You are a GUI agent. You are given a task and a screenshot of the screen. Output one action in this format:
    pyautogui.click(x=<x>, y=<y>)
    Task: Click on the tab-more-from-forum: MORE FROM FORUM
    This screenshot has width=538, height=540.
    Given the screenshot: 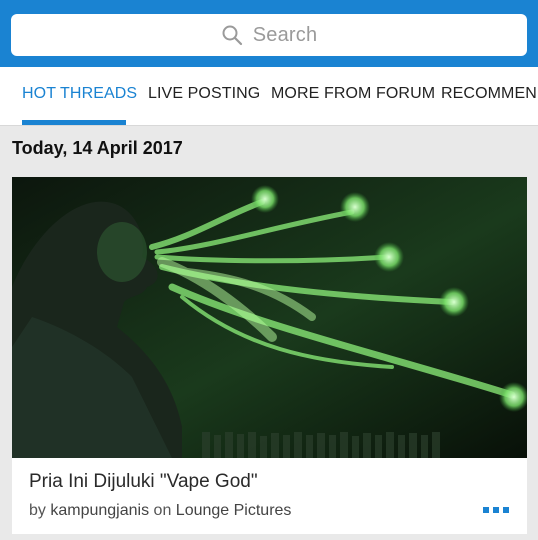 What is the action you would take?
    pyautogui.click(x=353, y=96)
    